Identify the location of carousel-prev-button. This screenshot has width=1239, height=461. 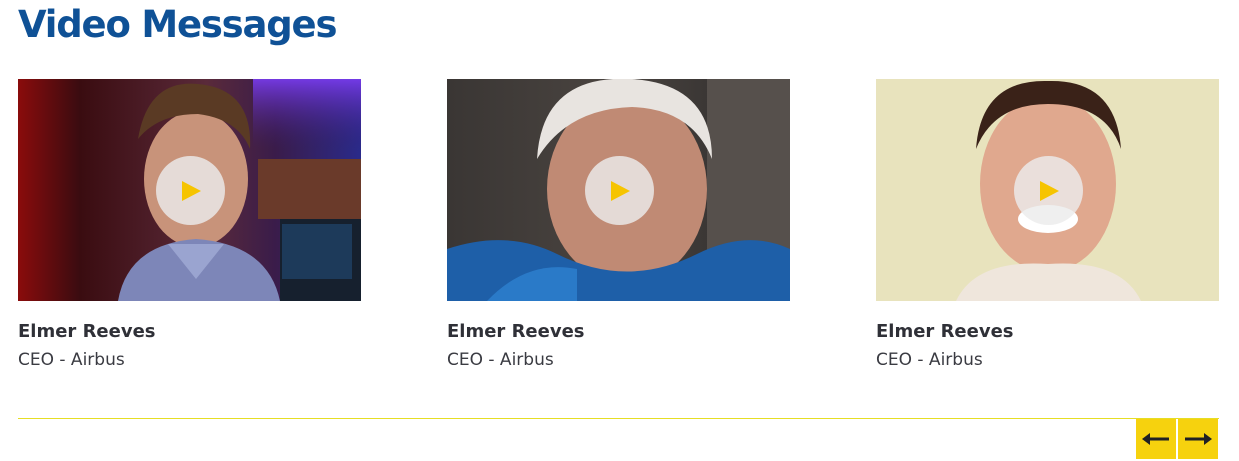
(1156, 439).